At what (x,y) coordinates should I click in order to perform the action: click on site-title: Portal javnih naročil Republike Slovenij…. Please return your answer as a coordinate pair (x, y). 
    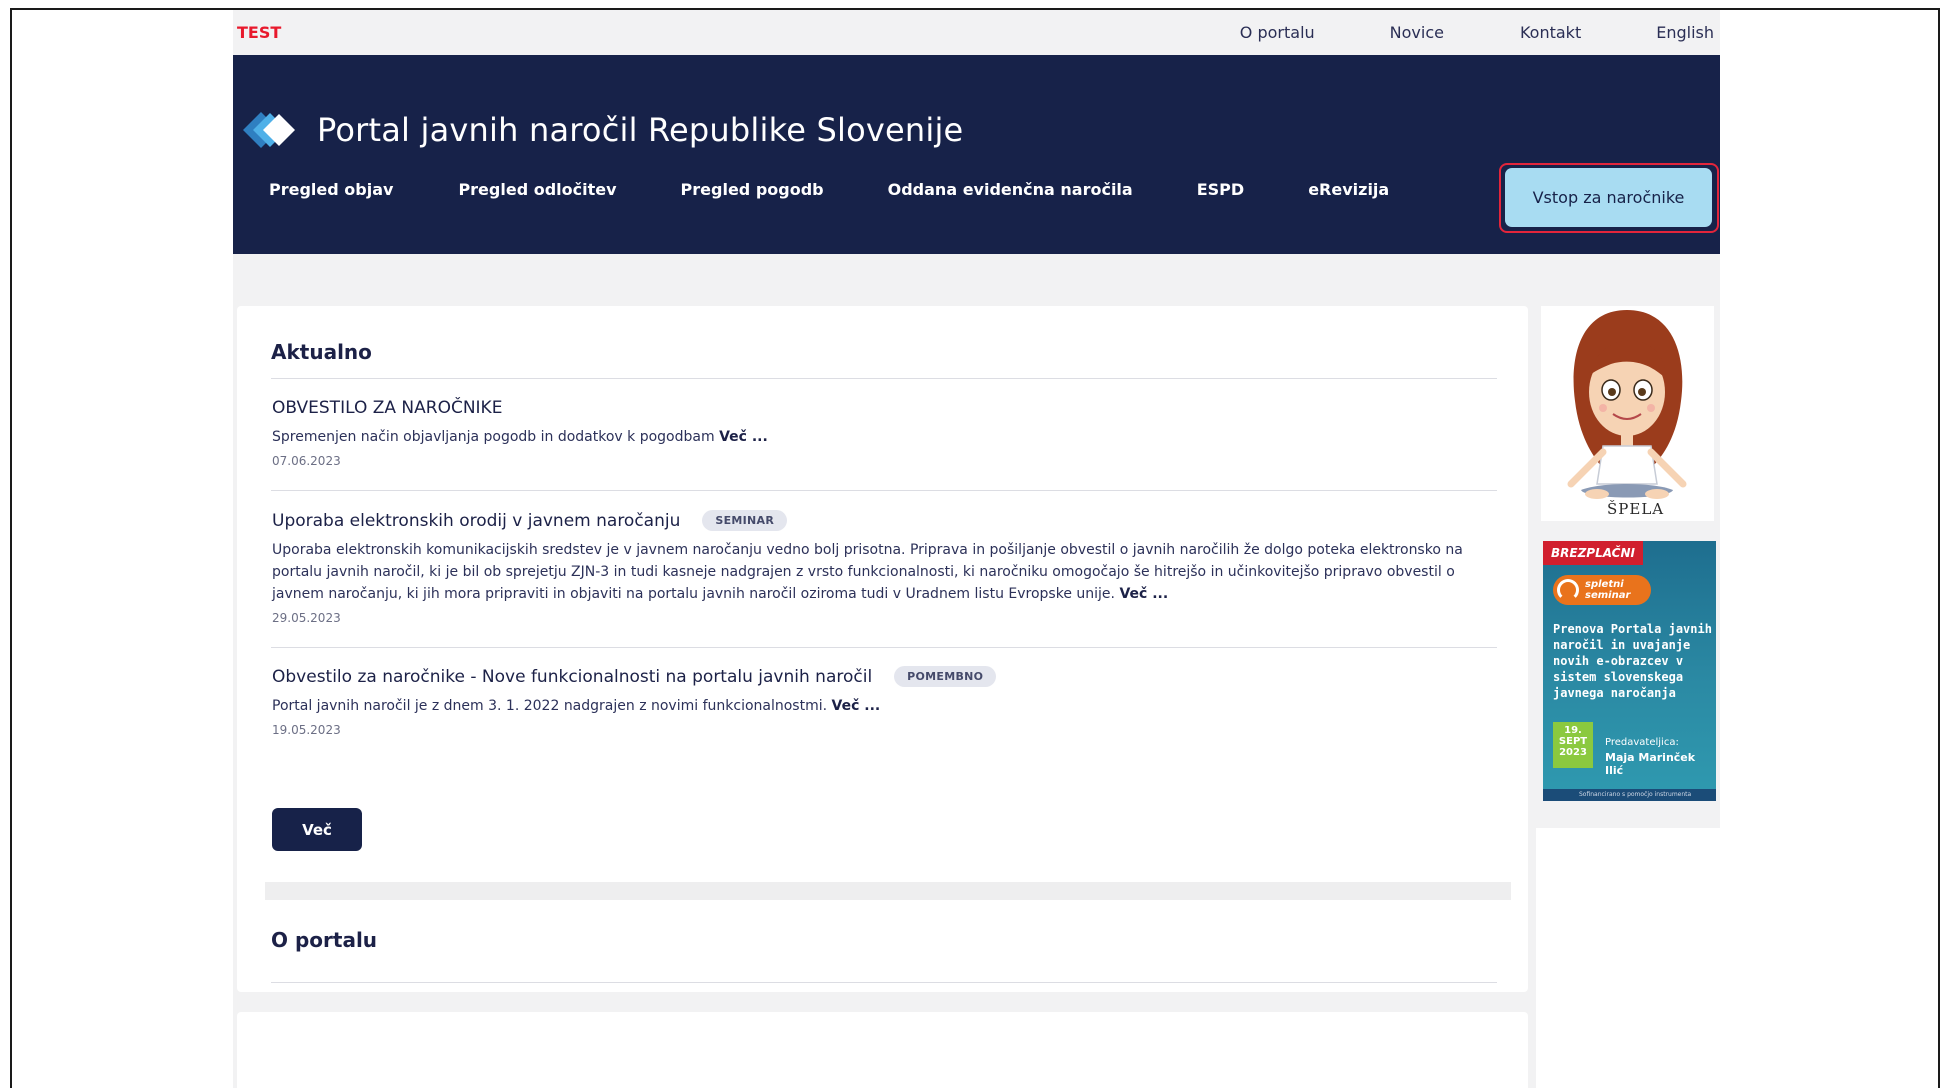
    Looking at the image, I should click on (640, 130).